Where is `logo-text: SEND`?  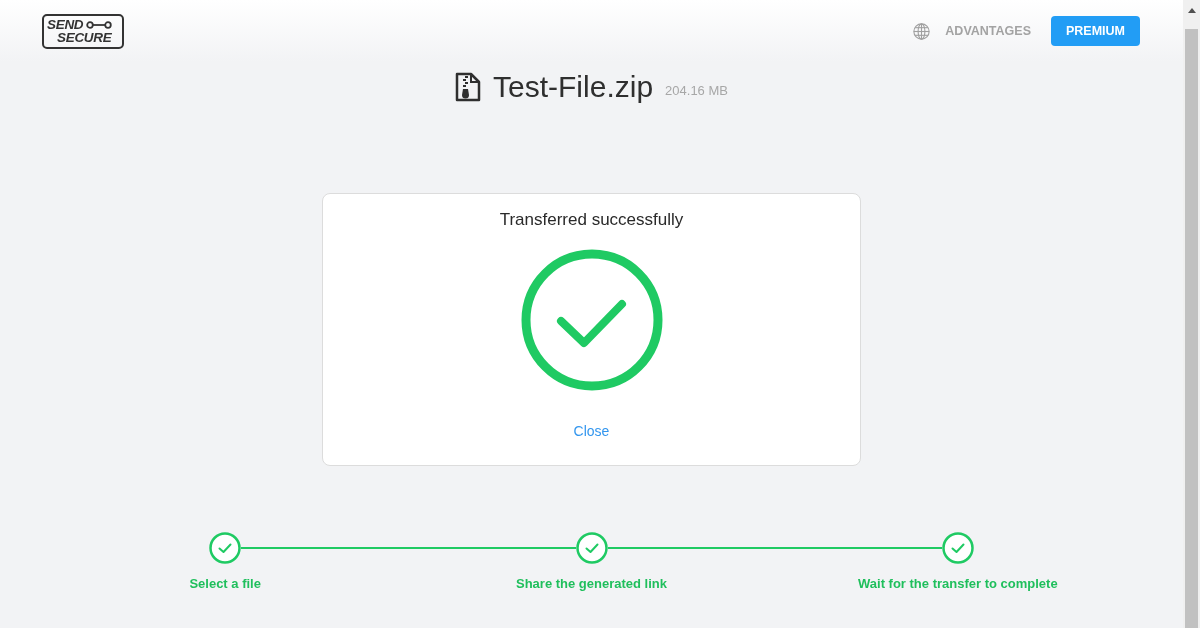
logo-text: SEND is located at coordinates (65, 24).